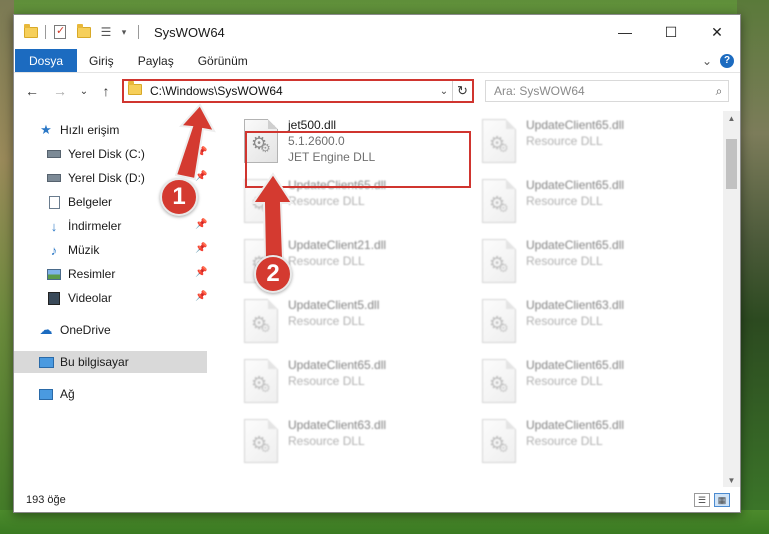  What do you see at coordinates (444, 91) in the screenshot?
I see `address-dropdown-icon: ⌄` at bounding box center [444, 91].